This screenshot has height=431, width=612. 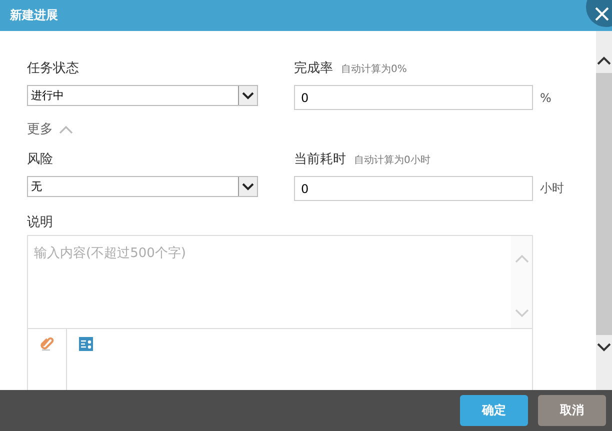 What do you see at coordinates (142, 186) in the screenshot?
I see `dropdown: 无` at bounding box center [142, 186].